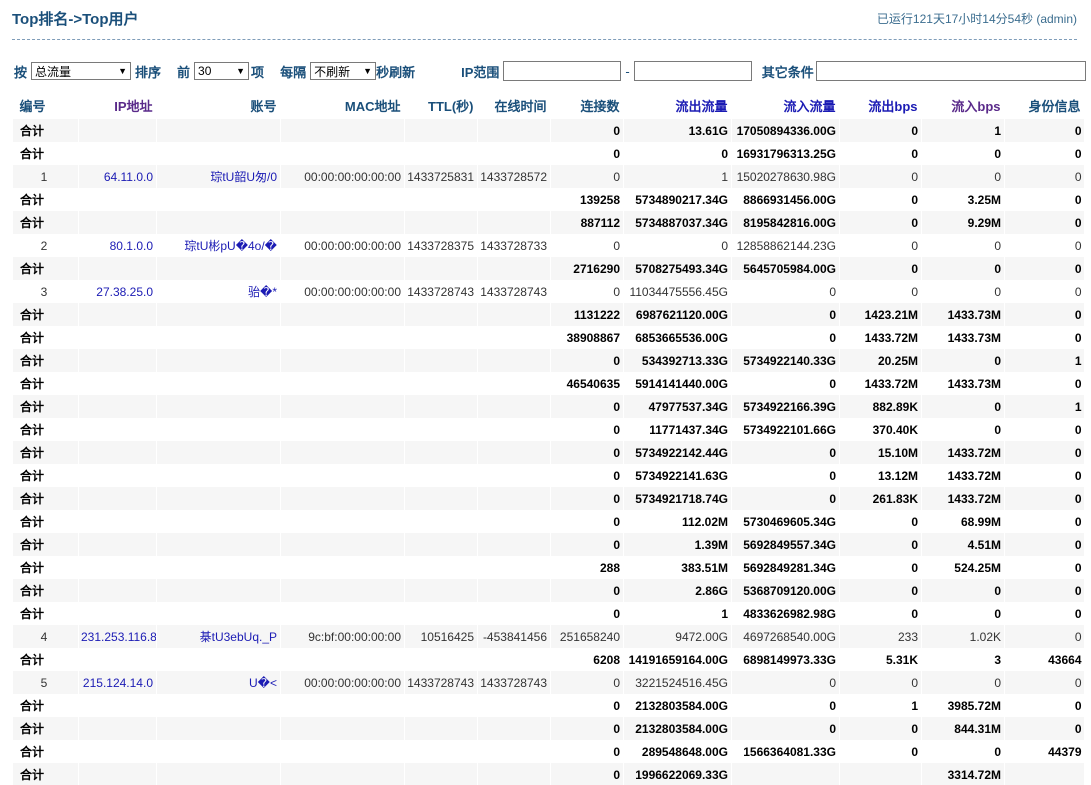  Describe the element at coordinates (441, 105) in the screenshot. I see `col-header-ttl: TTL(秒)` at that location.